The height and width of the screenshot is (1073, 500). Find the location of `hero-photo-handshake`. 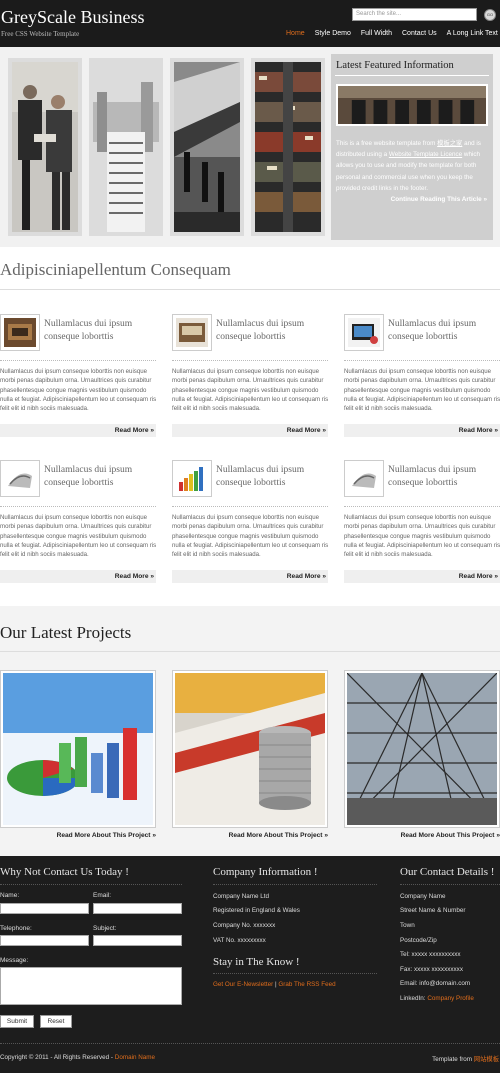

hero-photo-handshake is located at coordinates (45, 147).